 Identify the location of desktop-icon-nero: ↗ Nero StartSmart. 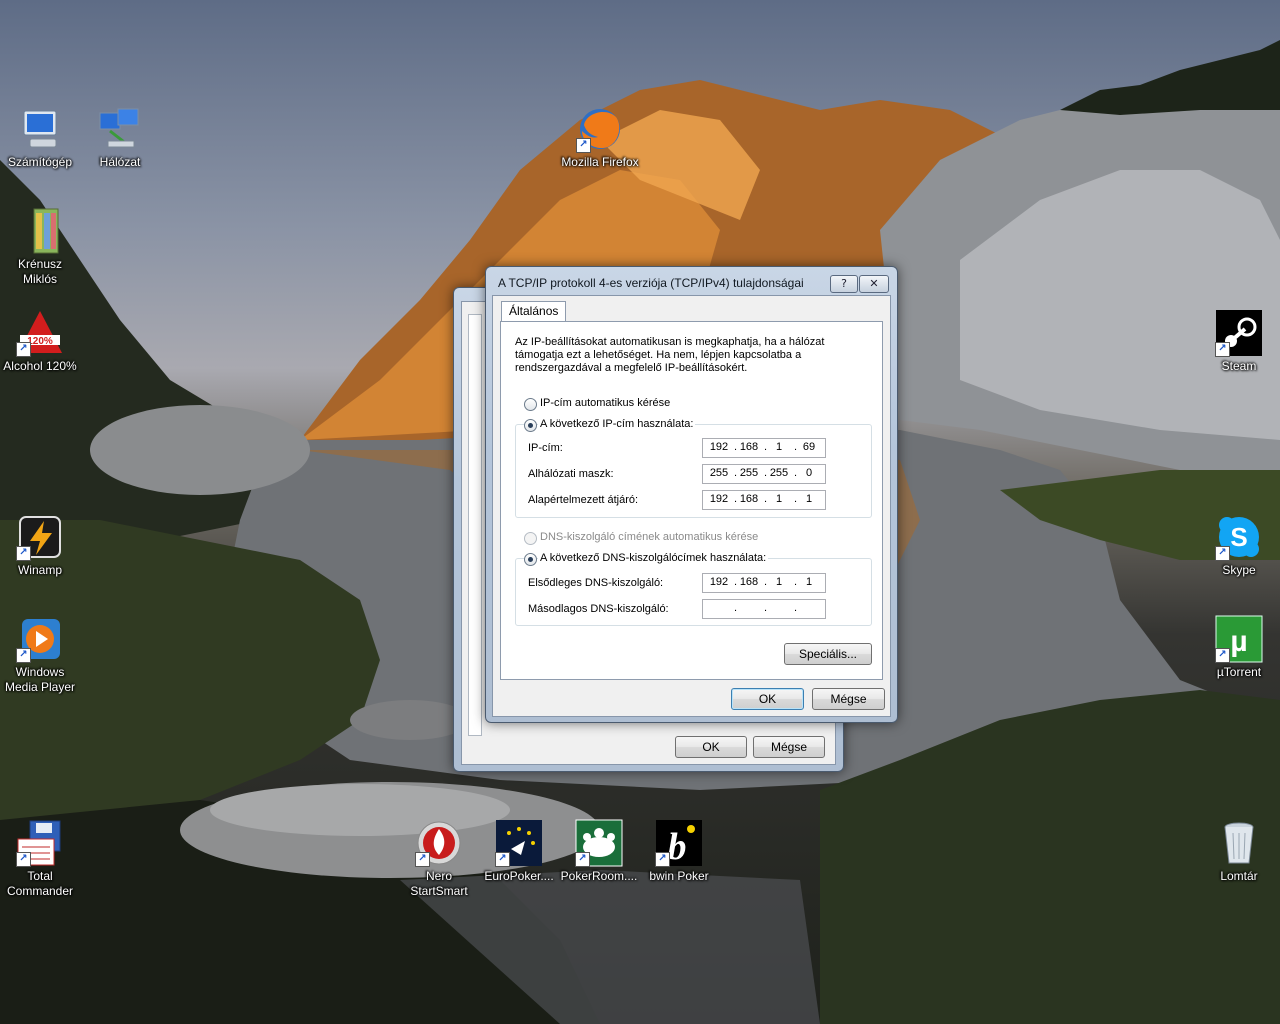
(439, 859).